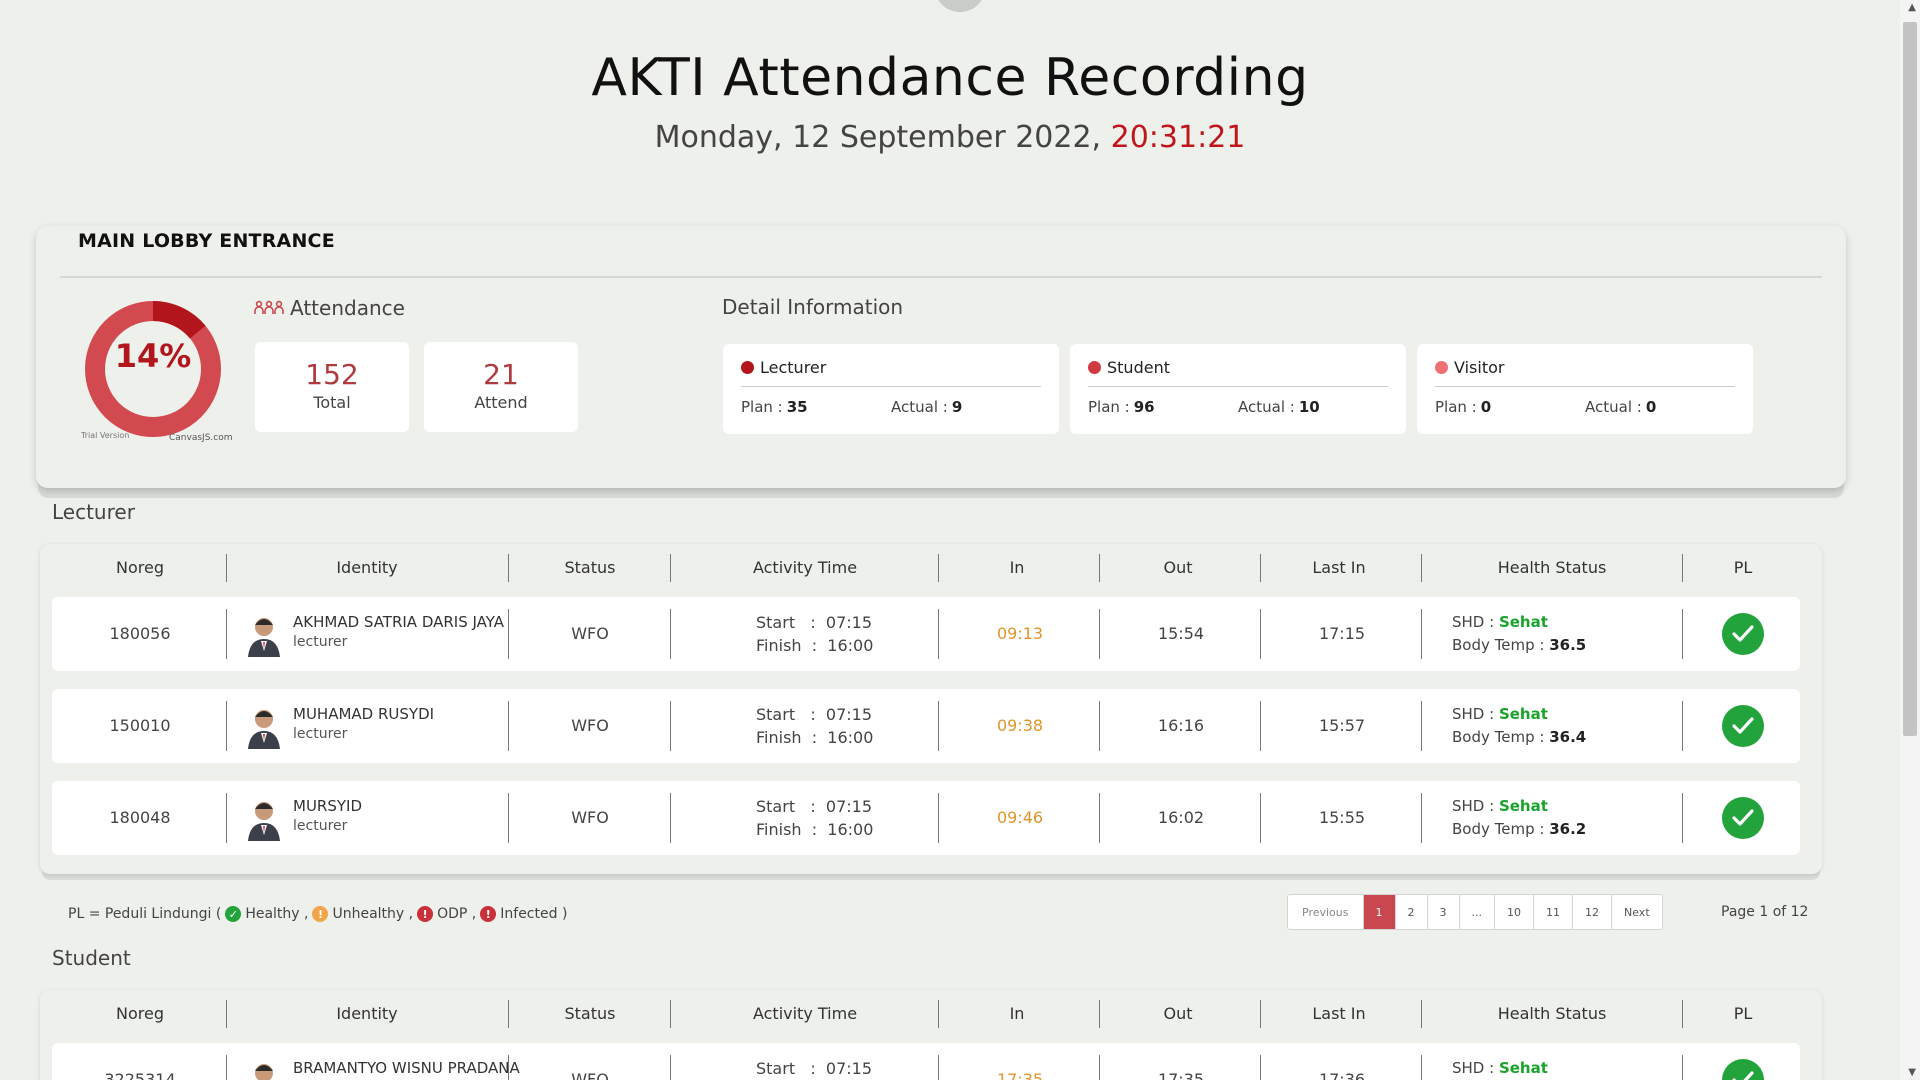  I want to click on previous-page-button: Previous, so click(1326, 912).